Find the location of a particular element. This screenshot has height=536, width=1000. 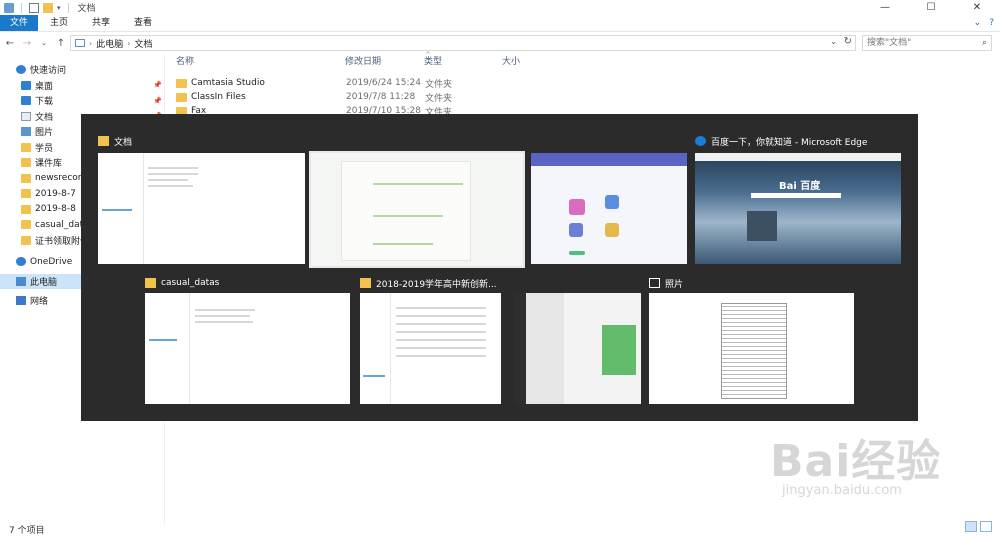

chevron-down-icon: ⌄ is located at coordinates (833, 41).